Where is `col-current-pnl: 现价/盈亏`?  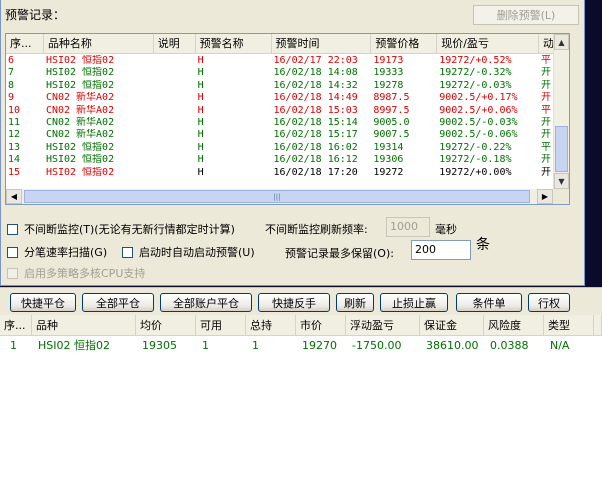 col-current-pnl: 现价/盈亏 is located at coordinates (488, 43).